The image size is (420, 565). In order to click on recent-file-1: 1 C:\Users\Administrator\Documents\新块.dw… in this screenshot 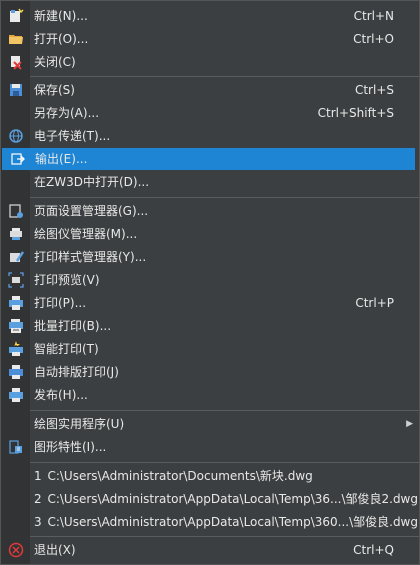, I will do `click(210, 476)`.